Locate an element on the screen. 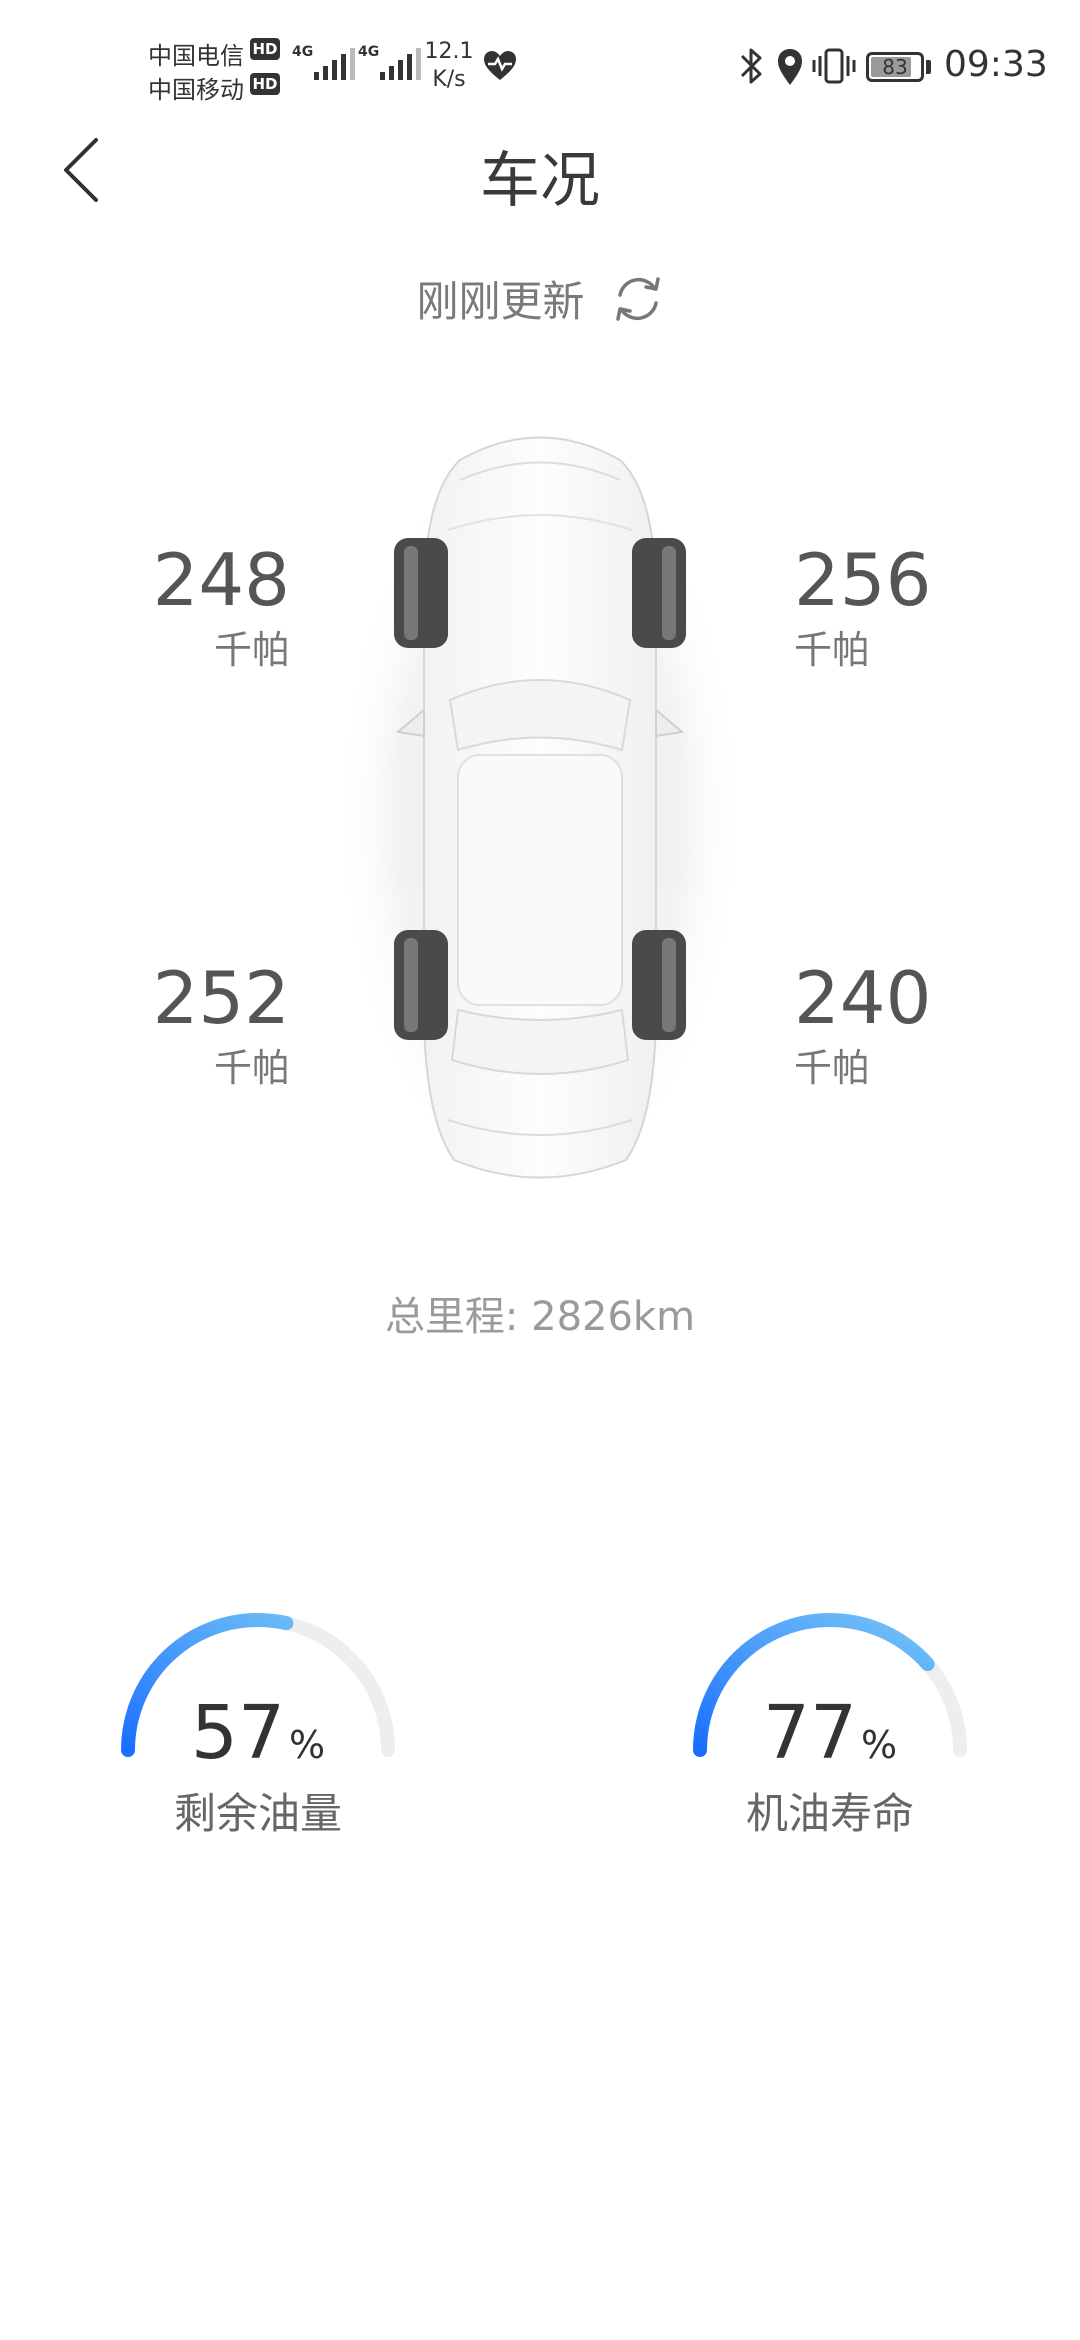 This screenshot has height=2340, width=1080. status-bar: 中国电信 中国移动 HD HD 4G 4G 12.1 K/s 83 09:33 is located at coordinates (540, 60).